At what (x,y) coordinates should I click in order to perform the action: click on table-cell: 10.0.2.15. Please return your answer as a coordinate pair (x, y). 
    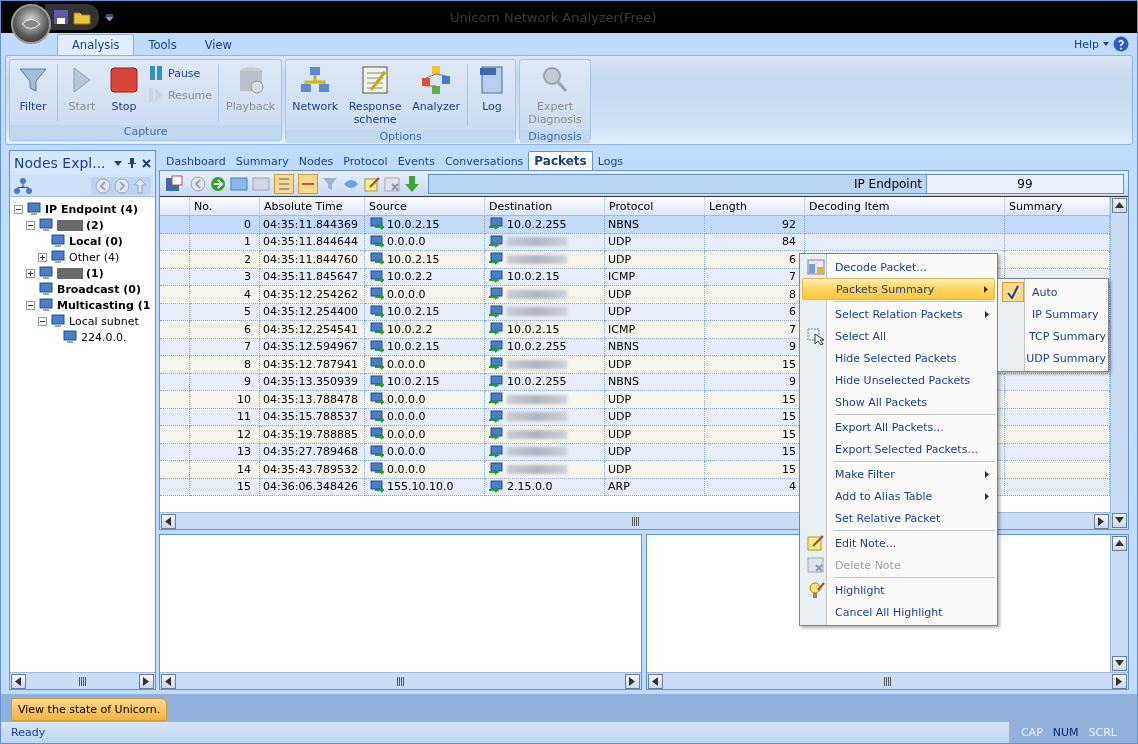
    Looking at the image, I should click on (533, 329).